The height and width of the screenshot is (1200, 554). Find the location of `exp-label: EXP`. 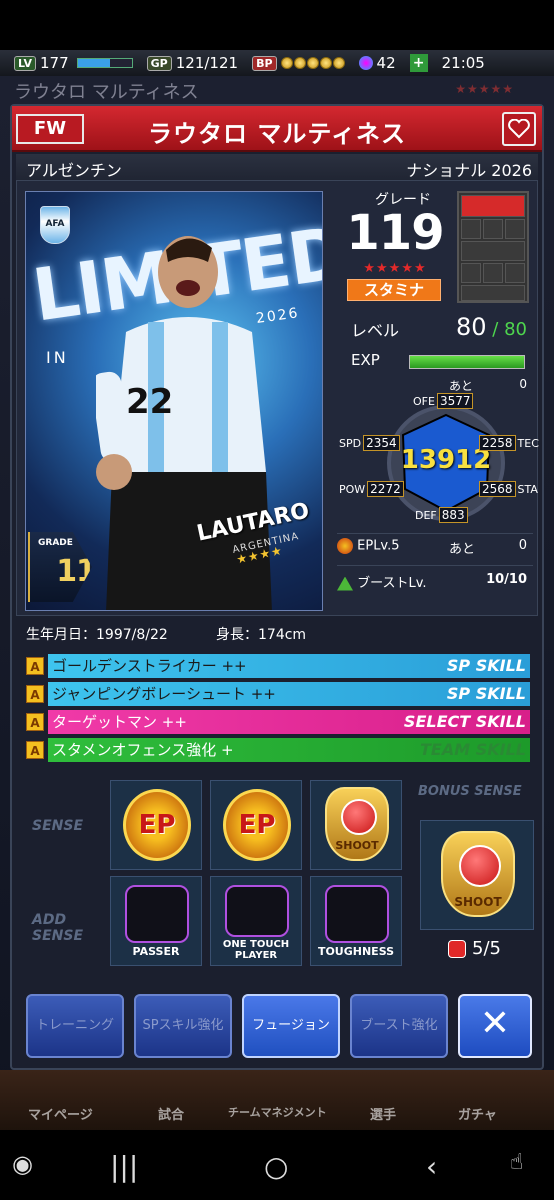

exp-label: EXP is located at coordinates (365, 360).